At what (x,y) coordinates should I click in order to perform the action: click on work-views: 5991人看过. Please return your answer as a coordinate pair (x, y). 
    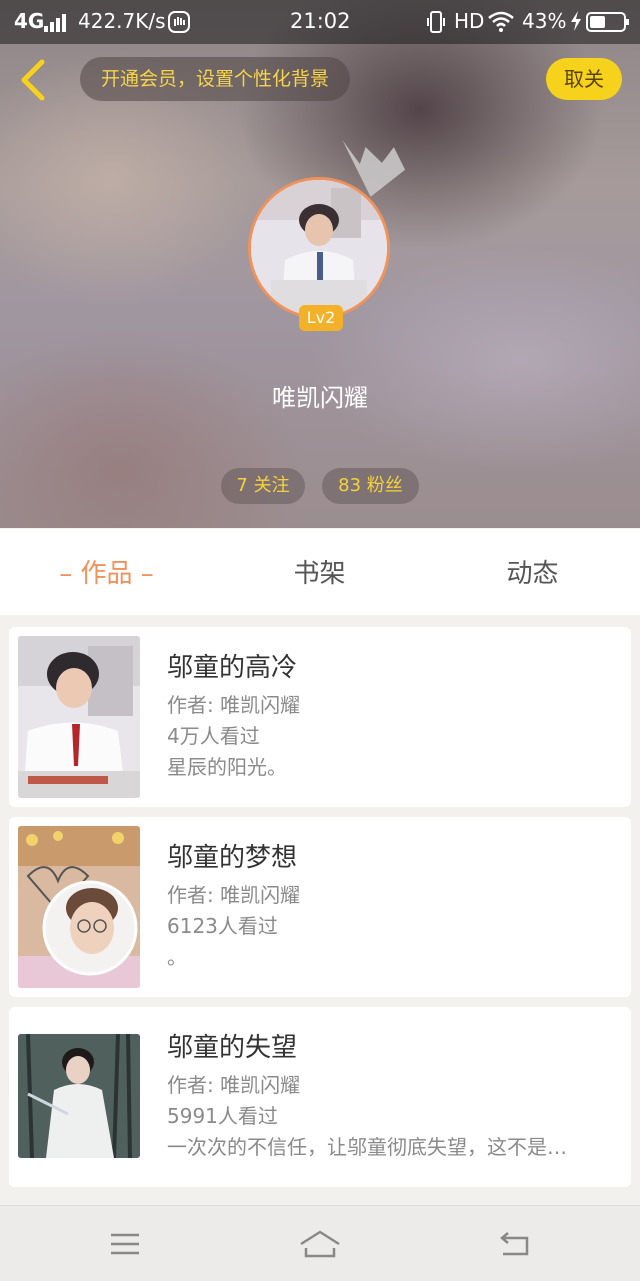
    Looking at the image, I should click on (222, 1116).